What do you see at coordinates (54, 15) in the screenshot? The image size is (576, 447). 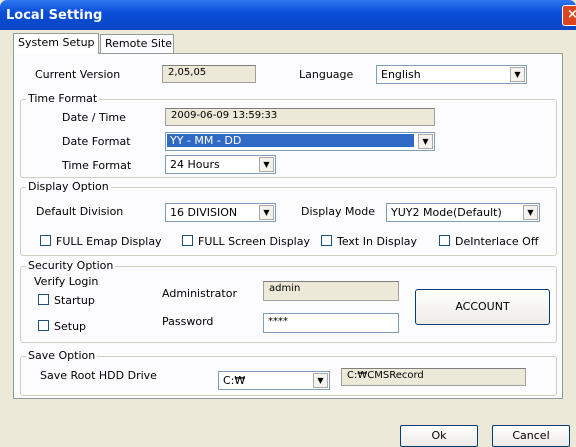 I see `window-title: Local Setting` at bounding box center [54, 15].